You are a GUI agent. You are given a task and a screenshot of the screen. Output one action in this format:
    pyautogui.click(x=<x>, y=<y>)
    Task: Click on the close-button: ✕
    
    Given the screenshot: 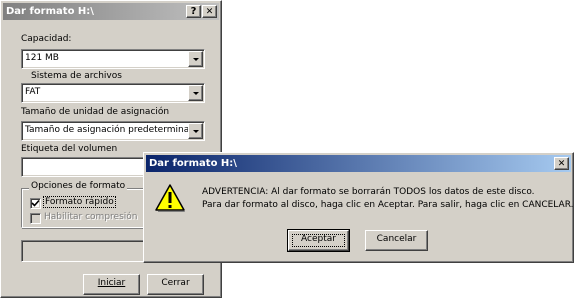 What is the action you would take?
    pyautogui.click(x=209, y=11)
    